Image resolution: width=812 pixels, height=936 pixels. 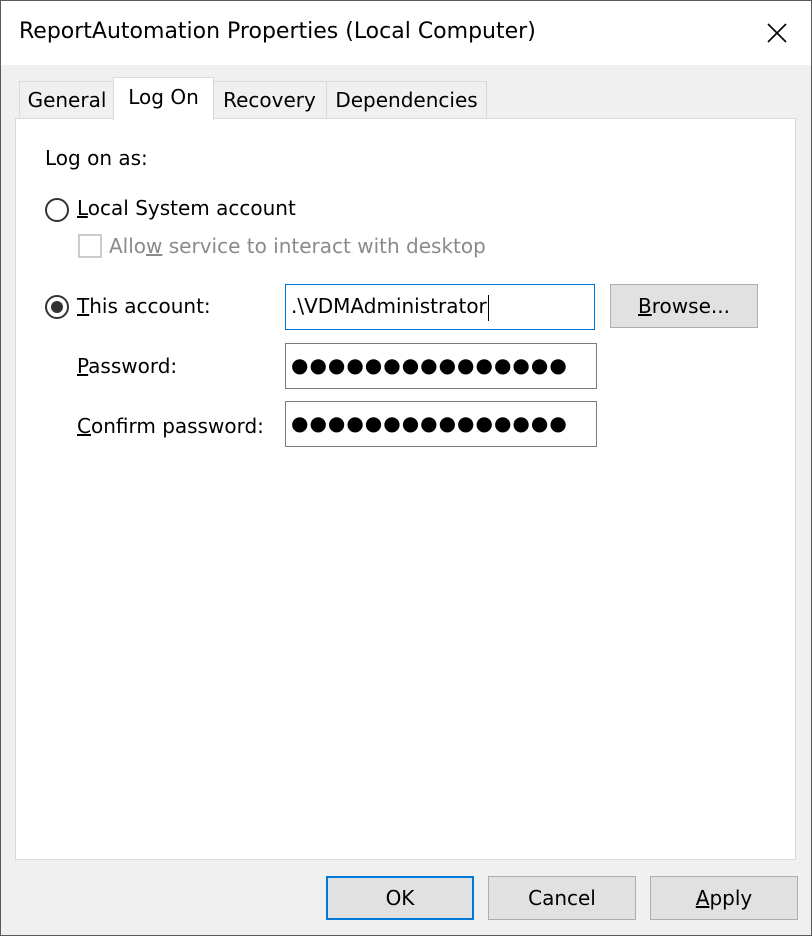 I want to click on browse-button-accel: B, so click(x=645, y=306).